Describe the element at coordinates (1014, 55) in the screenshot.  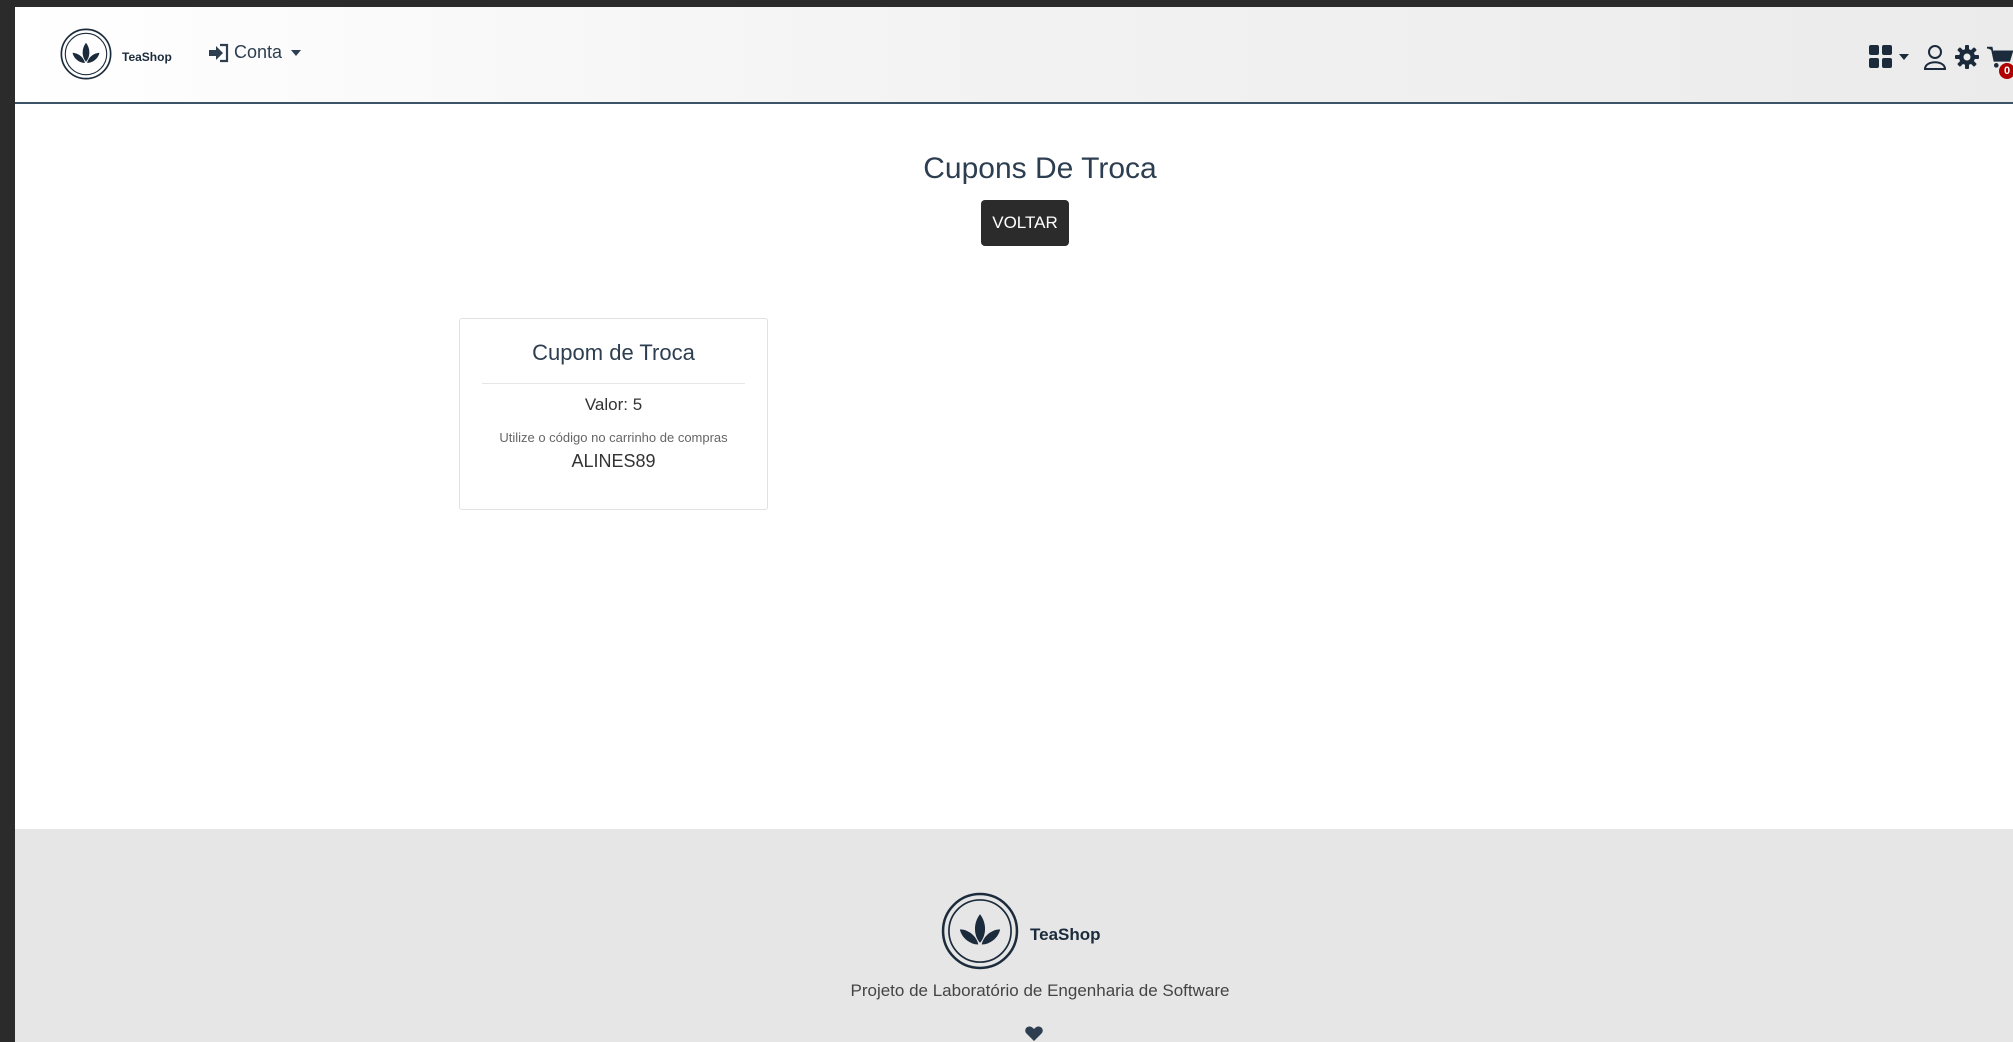
I see `navbar: TeaShop Conta 0` at that location.